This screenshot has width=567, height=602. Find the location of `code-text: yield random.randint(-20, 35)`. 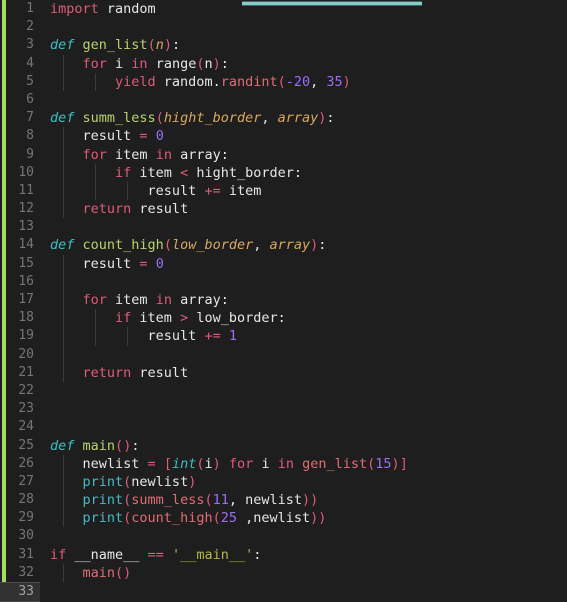

code-text: yield random.randint(-20, 35) is located at coordinates (195, 82).